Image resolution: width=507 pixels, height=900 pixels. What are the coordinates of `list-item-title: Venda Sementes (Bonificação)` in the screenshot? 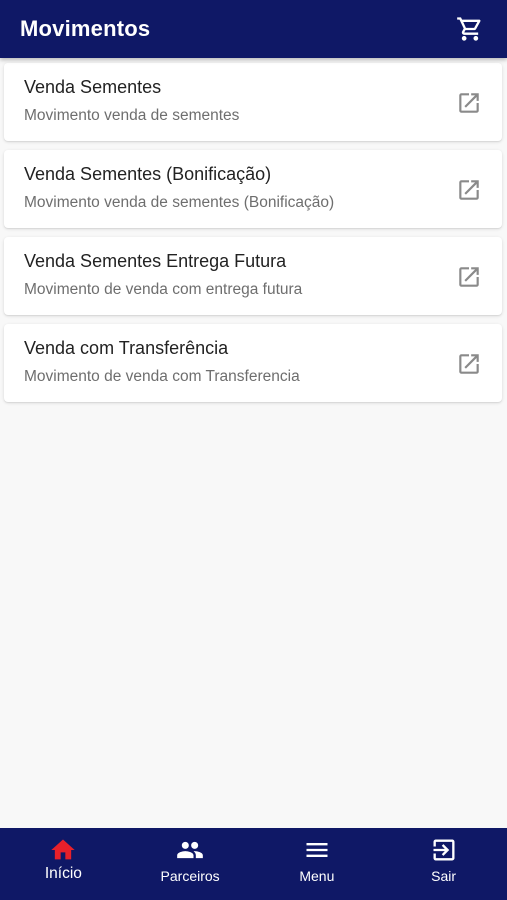 It's located at (148, 174).